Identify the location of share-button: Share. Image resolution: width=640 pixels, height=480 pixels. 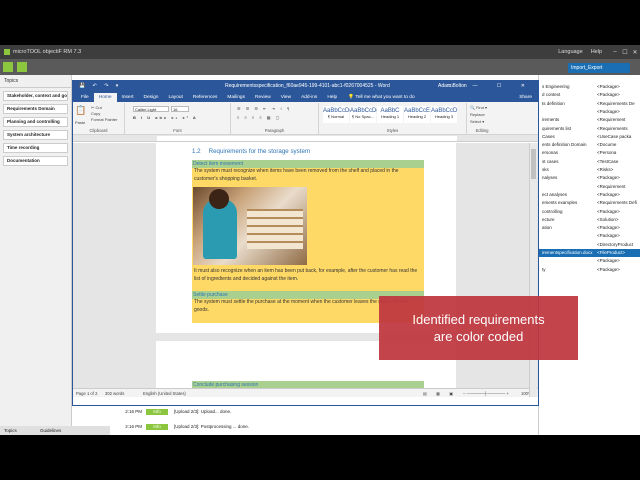
(525, 97).